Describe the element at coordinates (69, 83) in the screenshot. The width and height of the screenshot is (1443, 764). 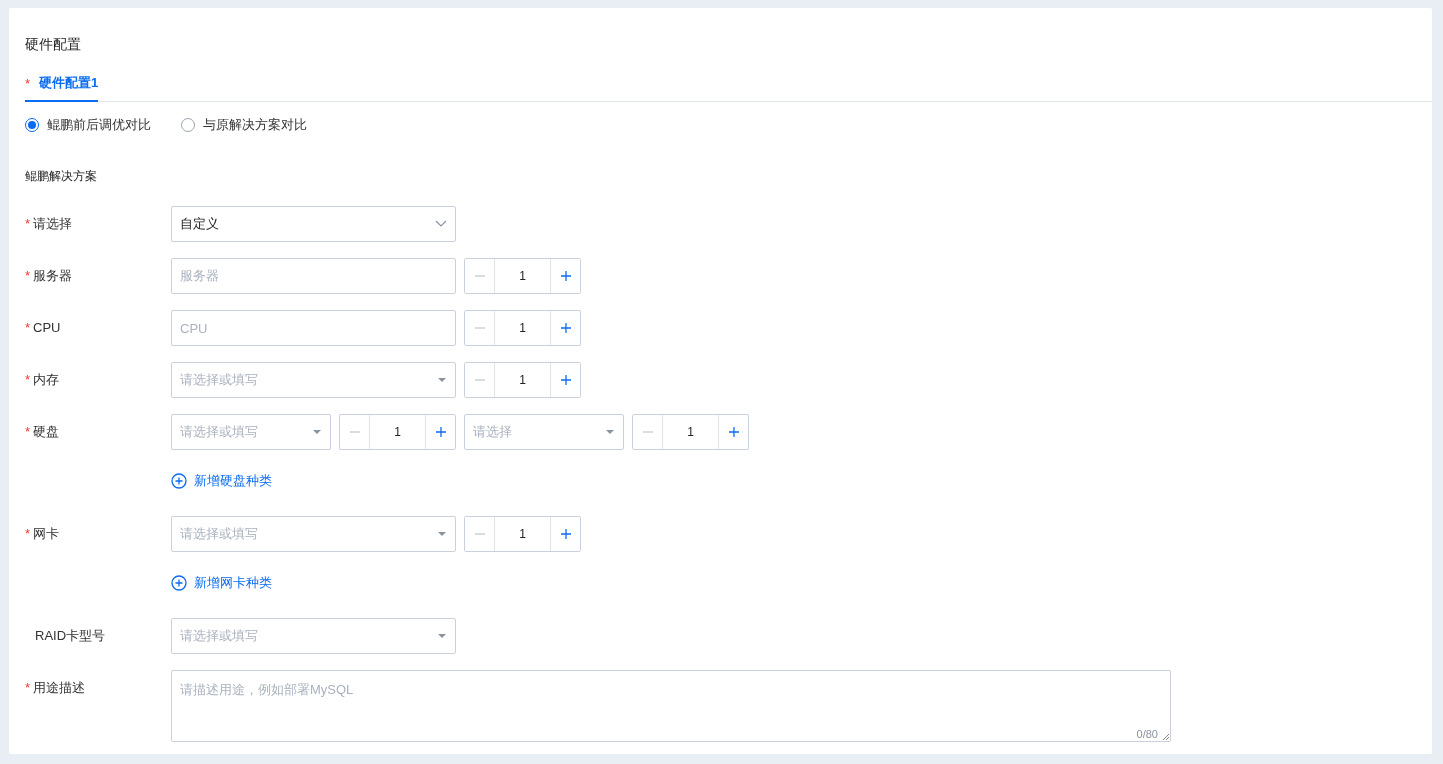
I see `tab-label: 硬件配置1` at that location.